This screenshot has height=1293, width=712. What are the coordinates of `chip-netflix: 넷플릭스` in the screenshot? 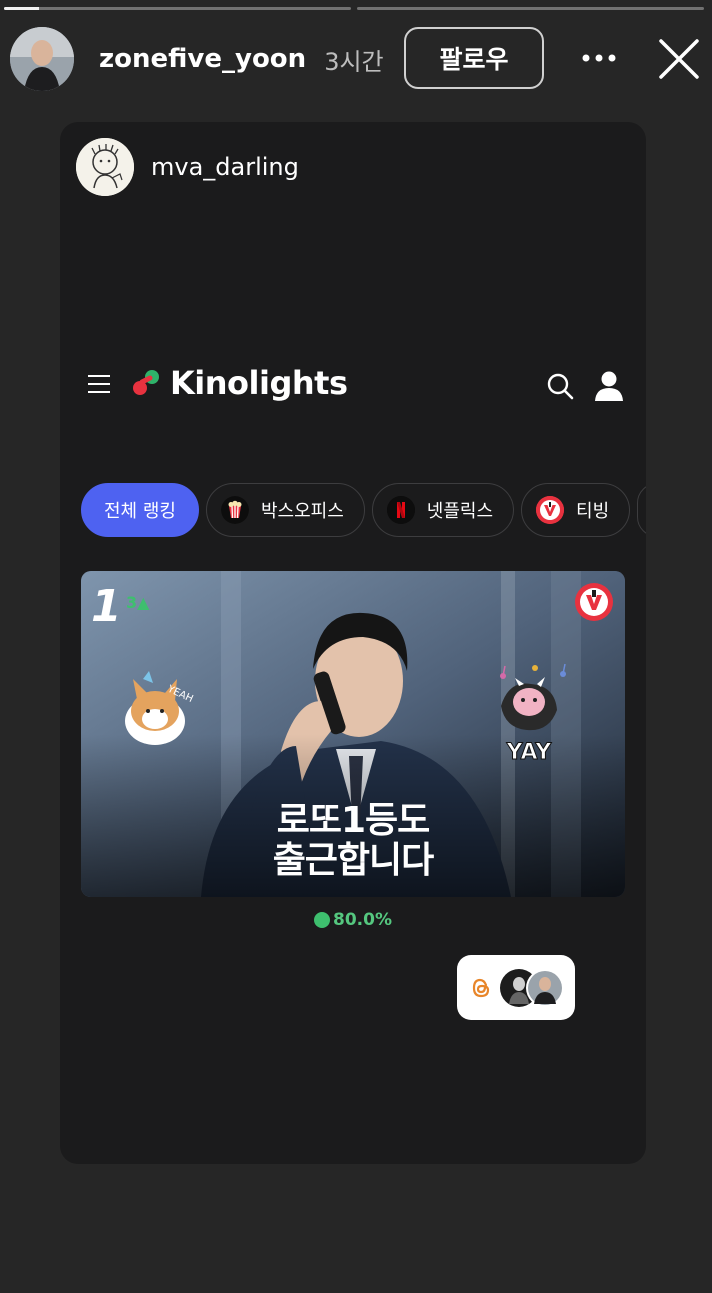 It's located at (443, 510).